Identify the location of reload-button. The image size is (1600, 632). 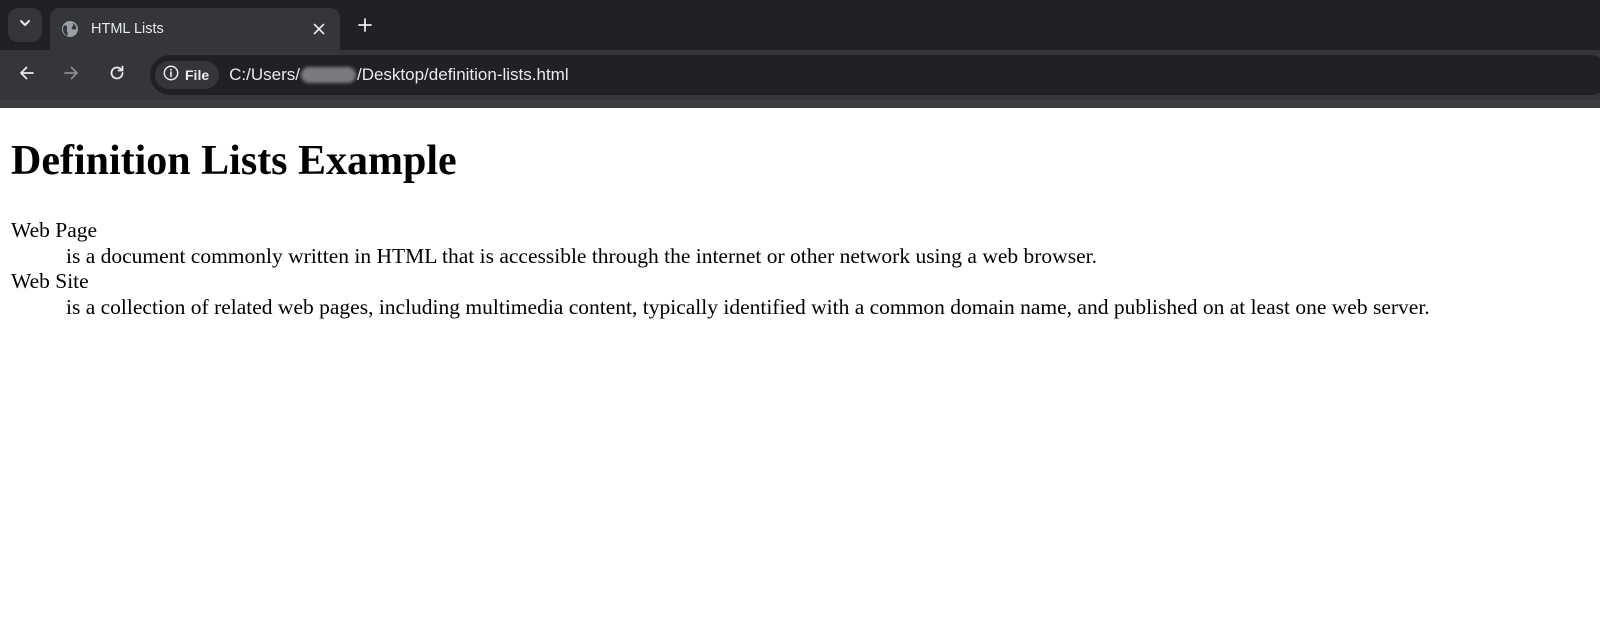
(117, 75).